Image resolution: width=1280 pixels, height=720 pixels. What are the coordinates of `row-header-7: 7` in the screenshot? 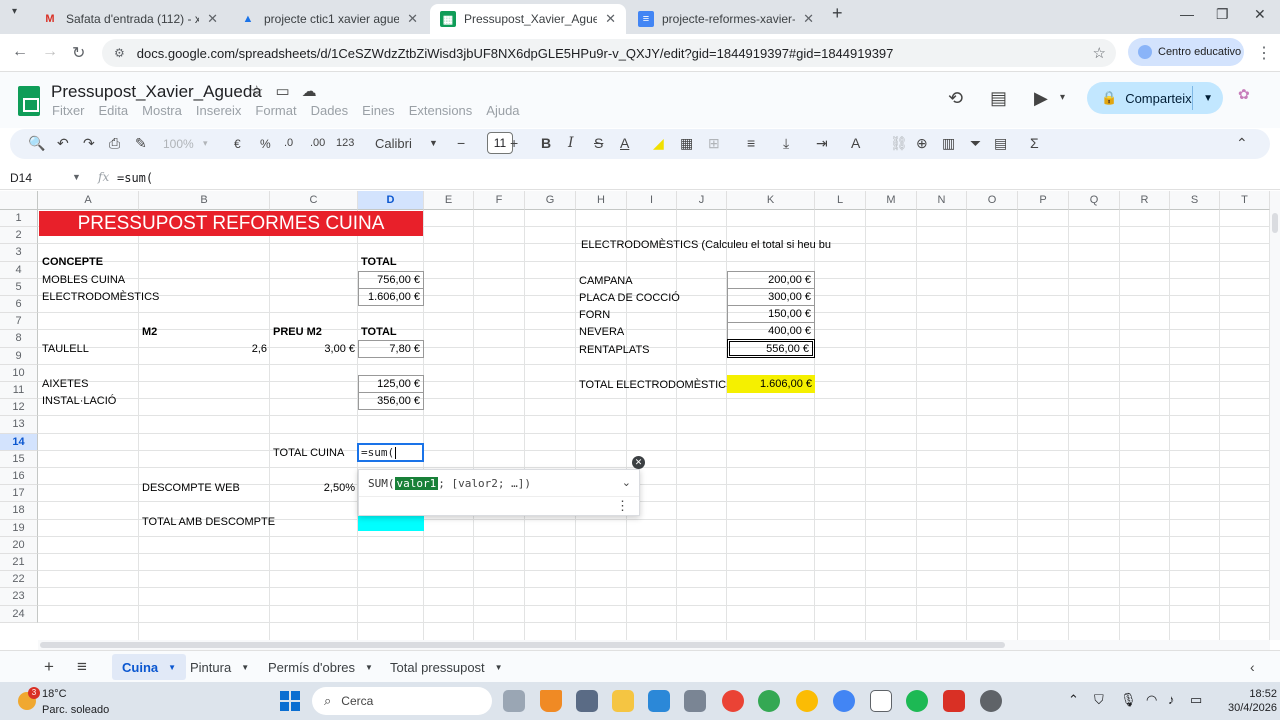 It's located at (19, 322).